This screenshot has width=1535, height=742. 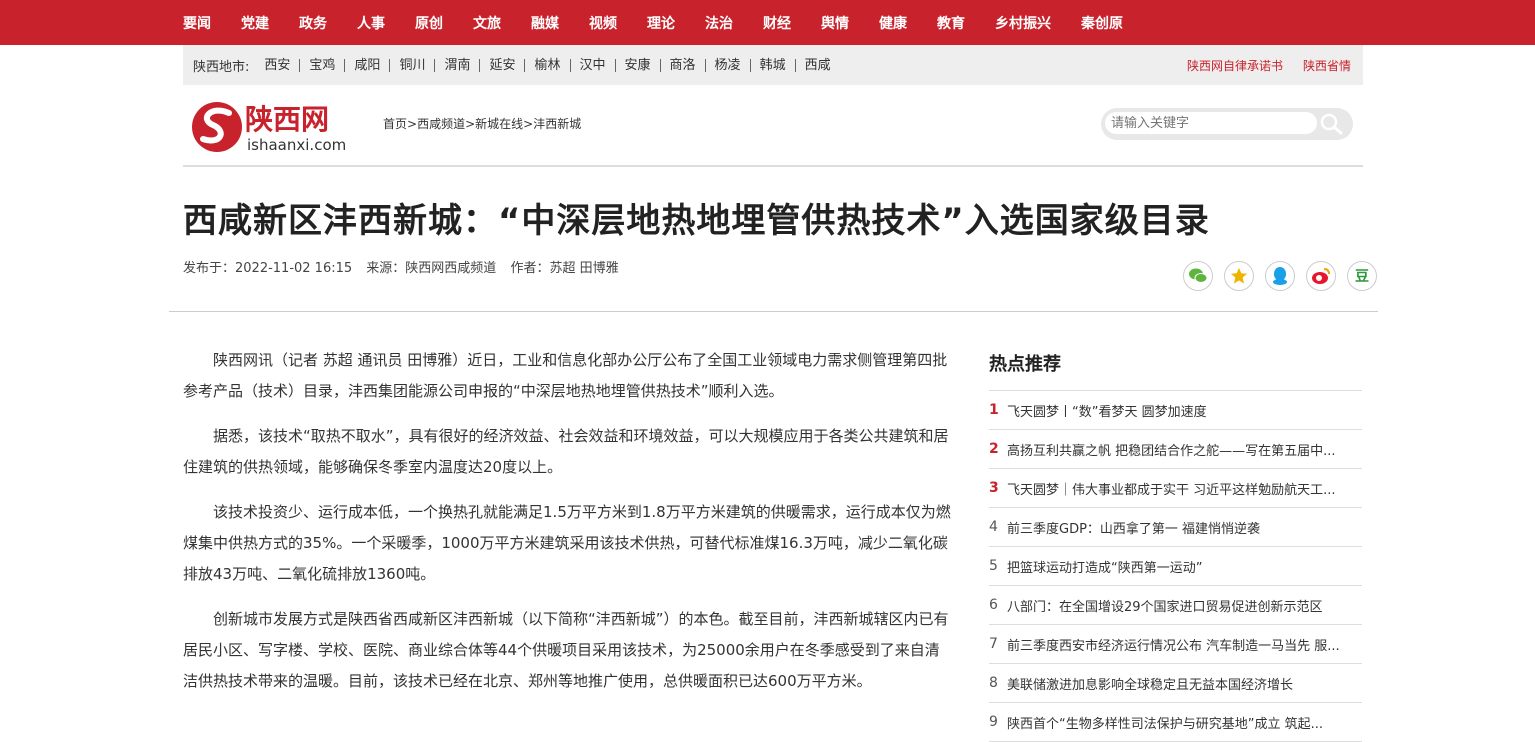 I want to click on douban-icon: 豆, so click(x=1362, y=277).